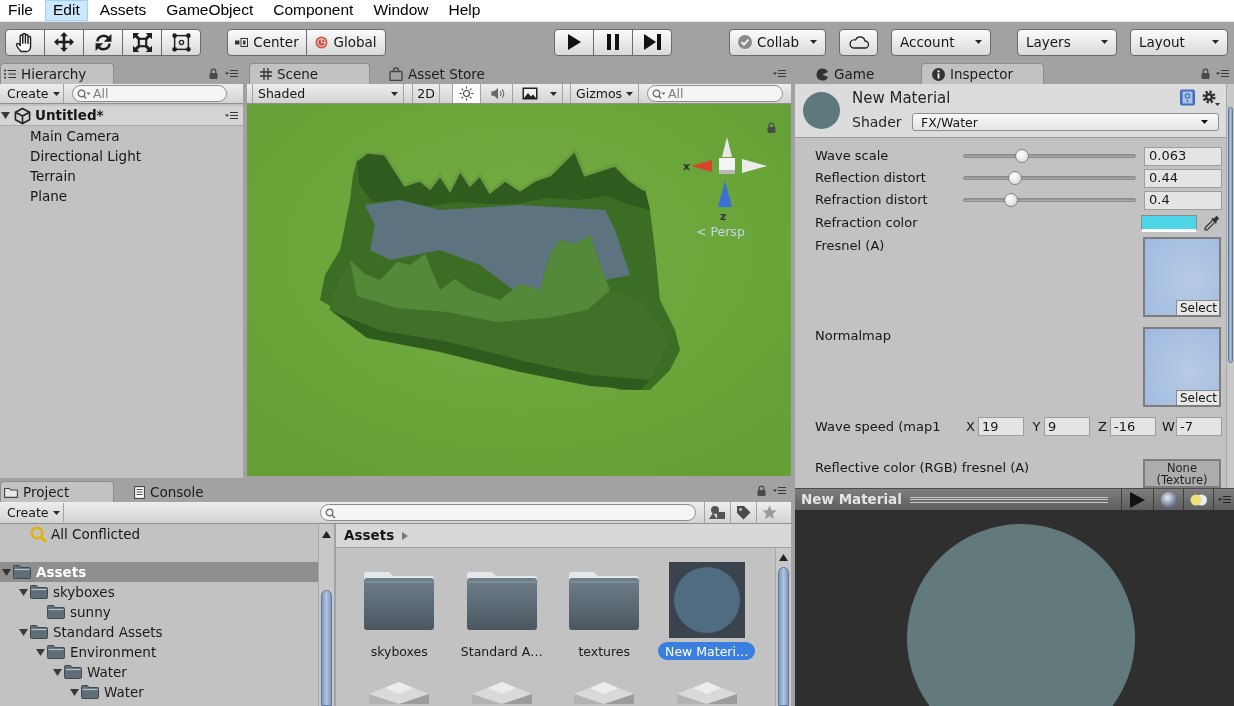 This screenshot has height=706, width=1234. I want to click on shading-dropdown: Shaded, so click(328, 93).